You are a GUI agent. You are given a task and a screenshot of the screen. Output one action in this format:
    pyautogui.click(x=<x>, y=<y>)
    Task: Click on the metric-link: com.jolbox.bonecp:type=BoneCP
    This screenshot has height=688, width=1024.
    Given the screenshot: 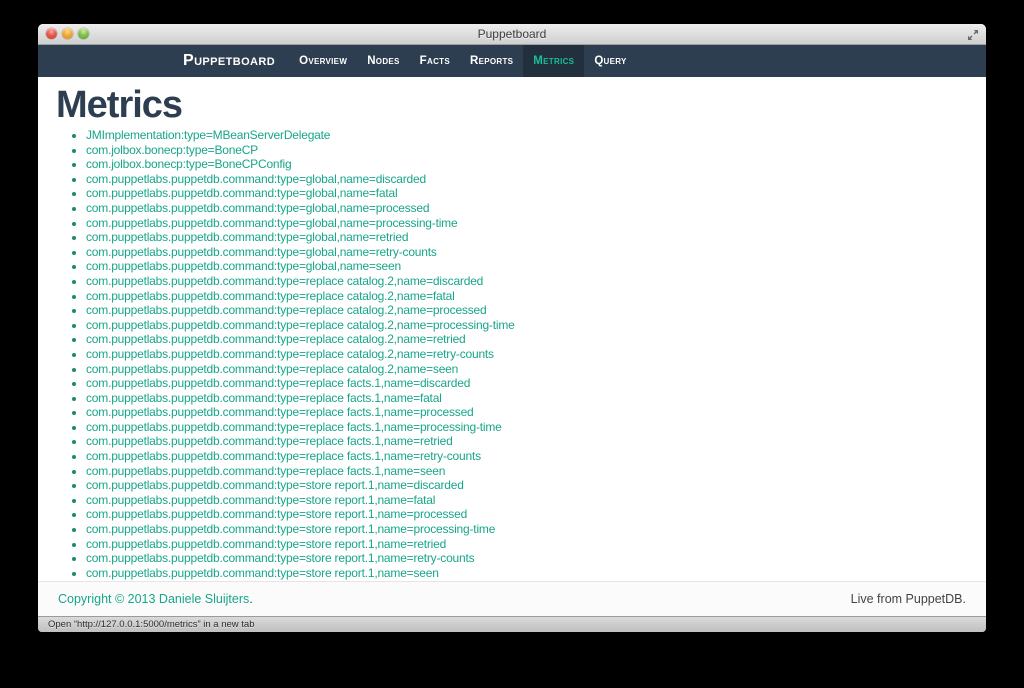 What is the action you would take?
    pyautogui.click(x=172, y=150)
    